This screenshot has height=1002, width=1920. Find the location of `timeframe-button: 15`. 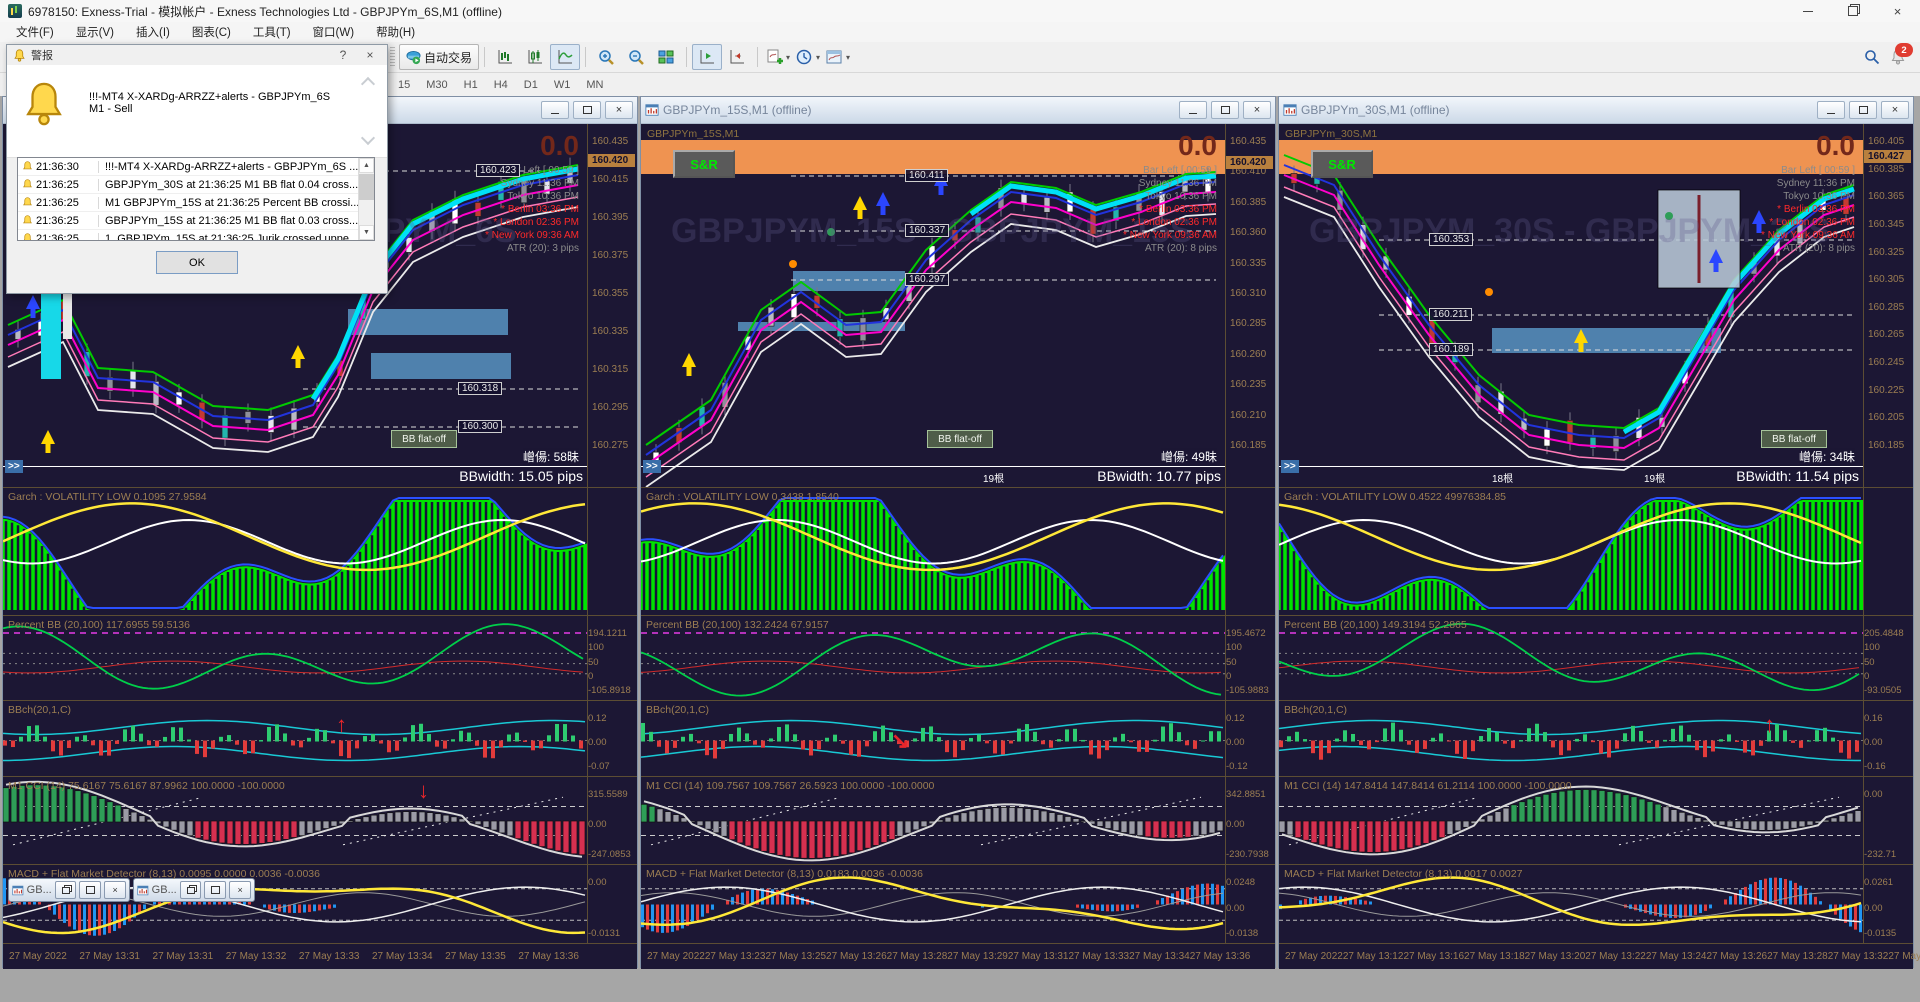

timeframe-button: 15 is located at coordinates (404, 85).